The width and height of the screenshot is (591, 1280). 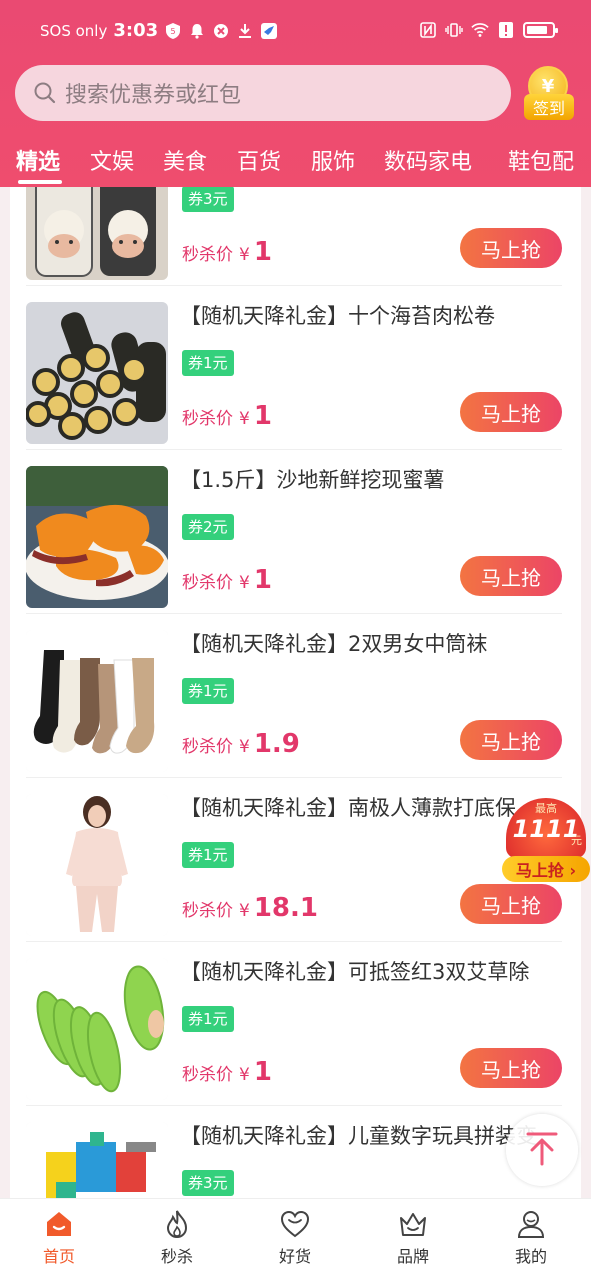 I want to click on price-value: 18.1, so click(x=285, y=908).